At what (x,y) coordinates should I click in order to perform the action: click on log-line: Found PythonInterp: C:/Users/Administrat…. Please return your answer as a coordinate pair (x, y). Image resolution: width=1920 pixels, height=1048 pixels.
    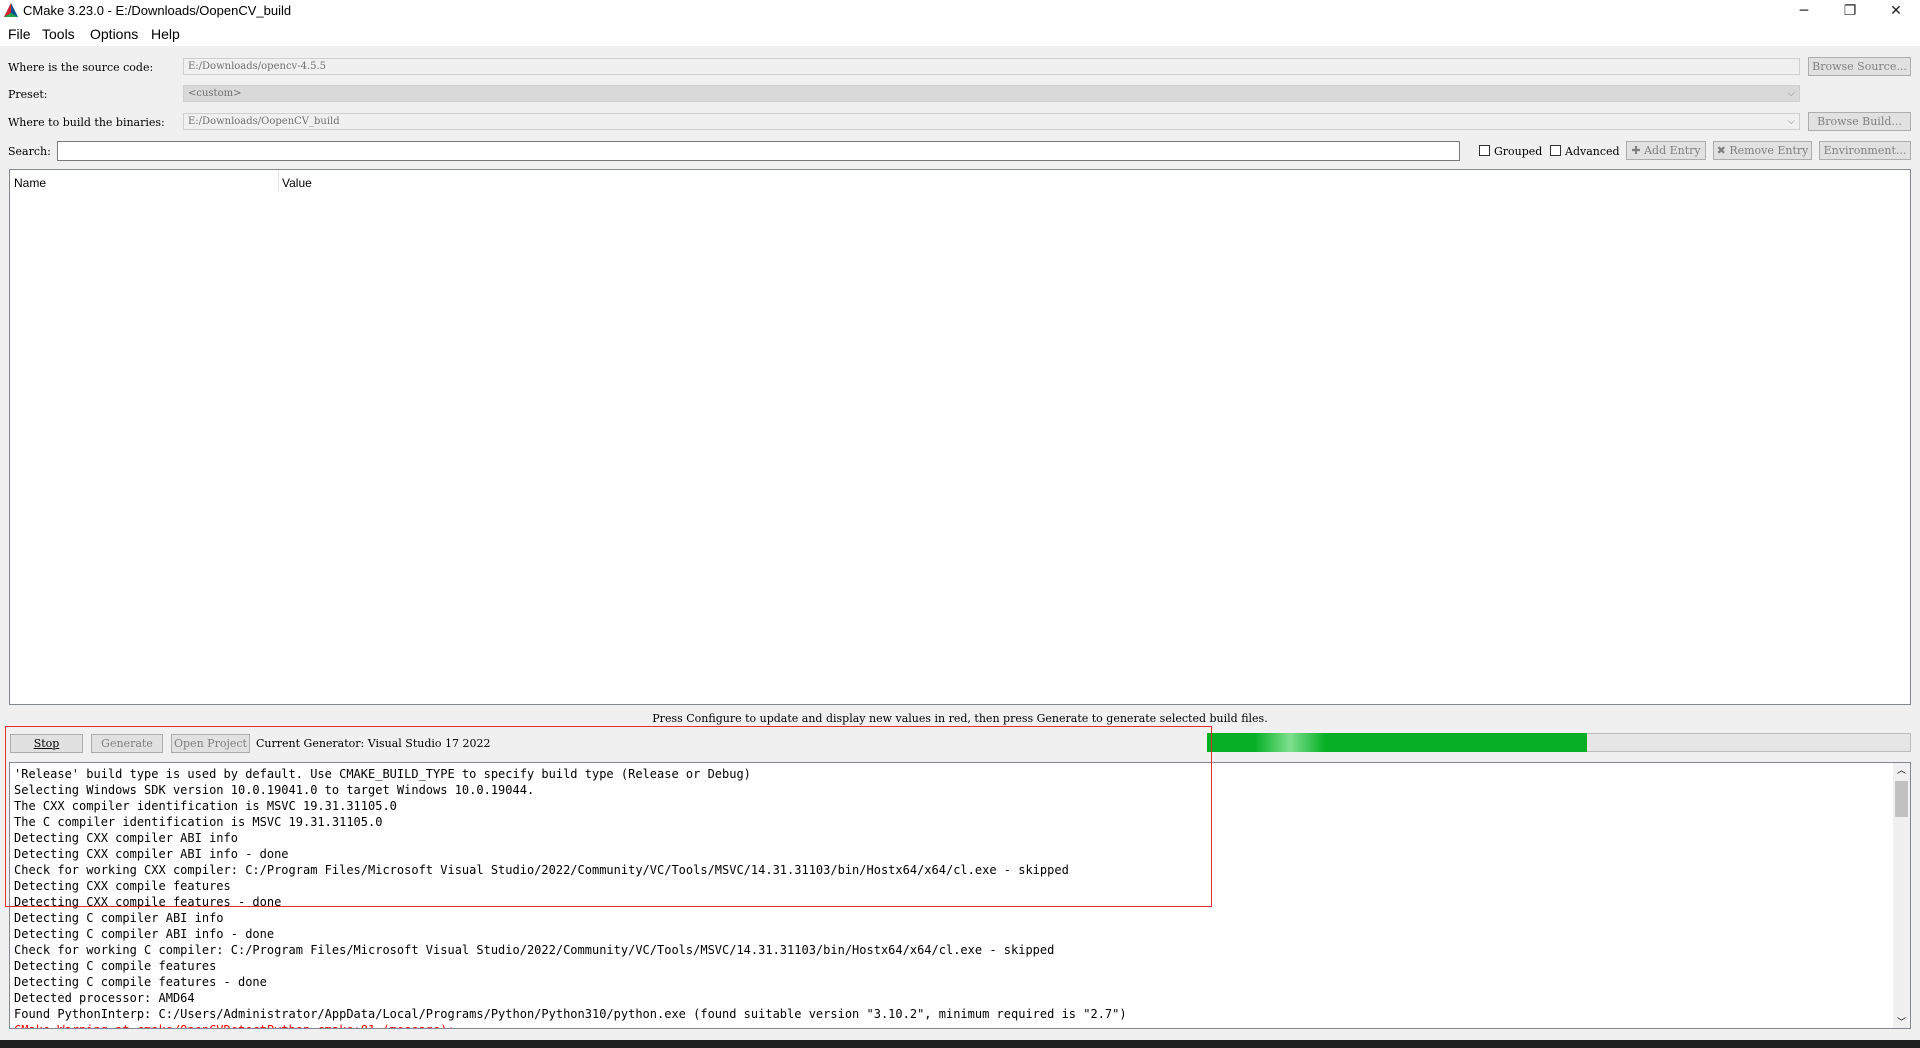
    Looking at the image, I should click on (570, 1014).